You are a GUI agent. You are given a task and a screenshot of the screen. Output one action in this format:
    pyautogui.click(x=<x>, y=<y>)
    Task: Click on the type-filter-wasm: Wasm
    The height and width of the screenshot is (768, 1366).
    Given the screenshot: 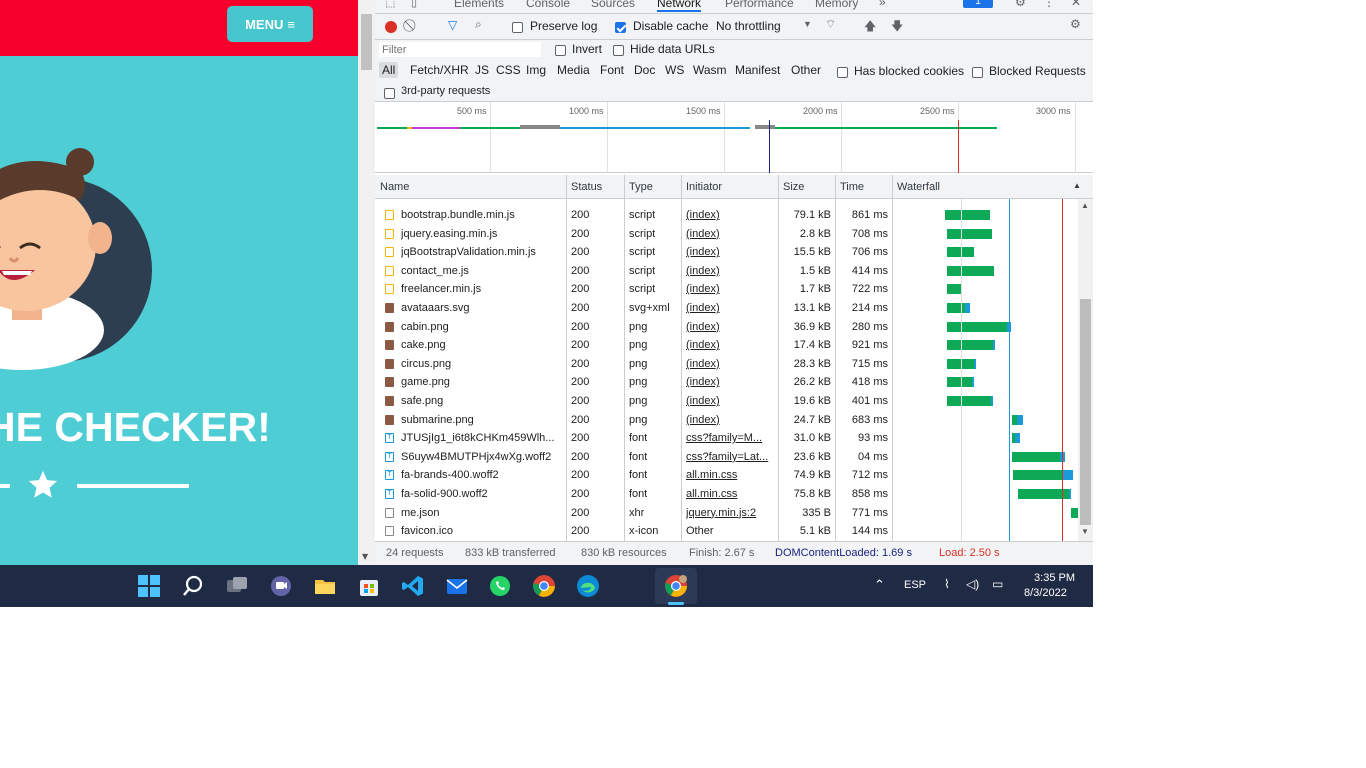 What is the action you would take?
    pyautogui.click(x=710, y=70)
    